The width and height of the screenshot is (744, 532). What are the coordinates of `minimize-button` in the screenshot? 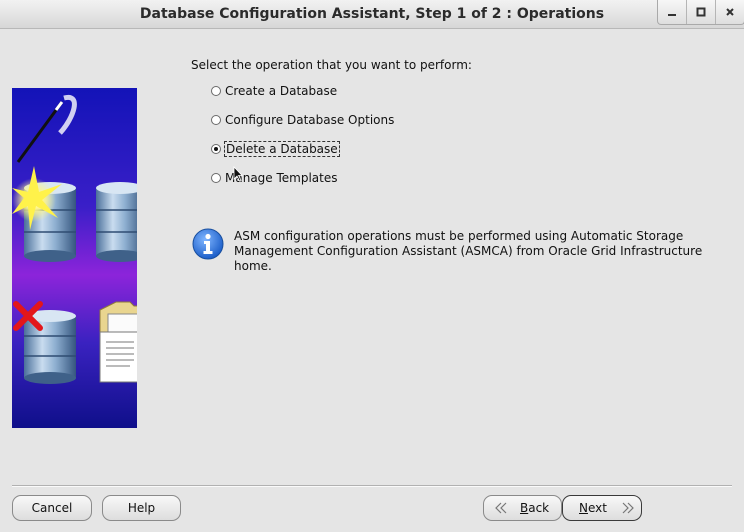 It's located at (672, 12).